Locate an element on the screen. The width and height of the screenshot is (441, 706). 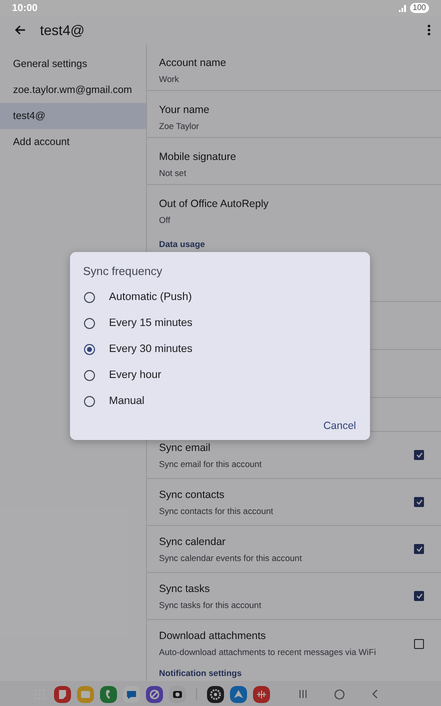
back-arrow-icon is located at coordinates (20, 30).